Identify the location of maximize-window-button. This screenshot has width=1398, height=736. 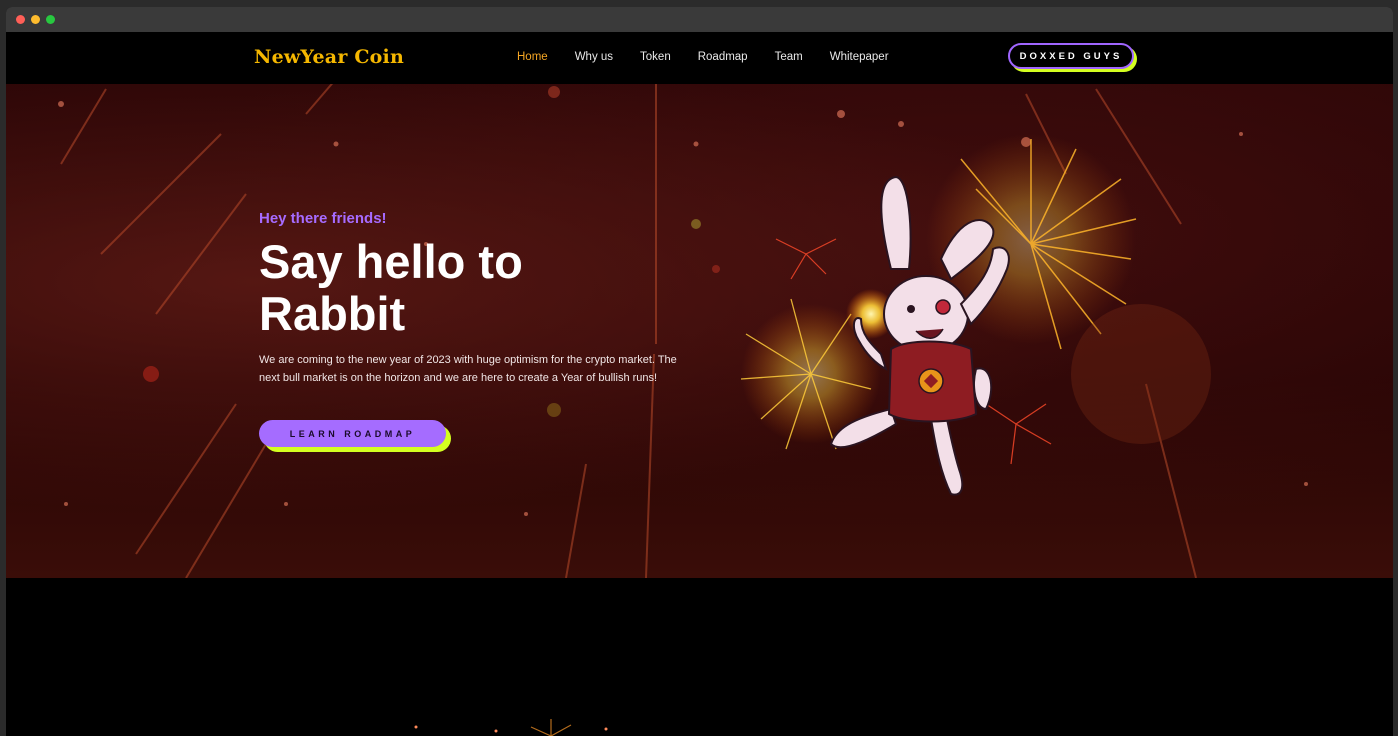
(50, 19).